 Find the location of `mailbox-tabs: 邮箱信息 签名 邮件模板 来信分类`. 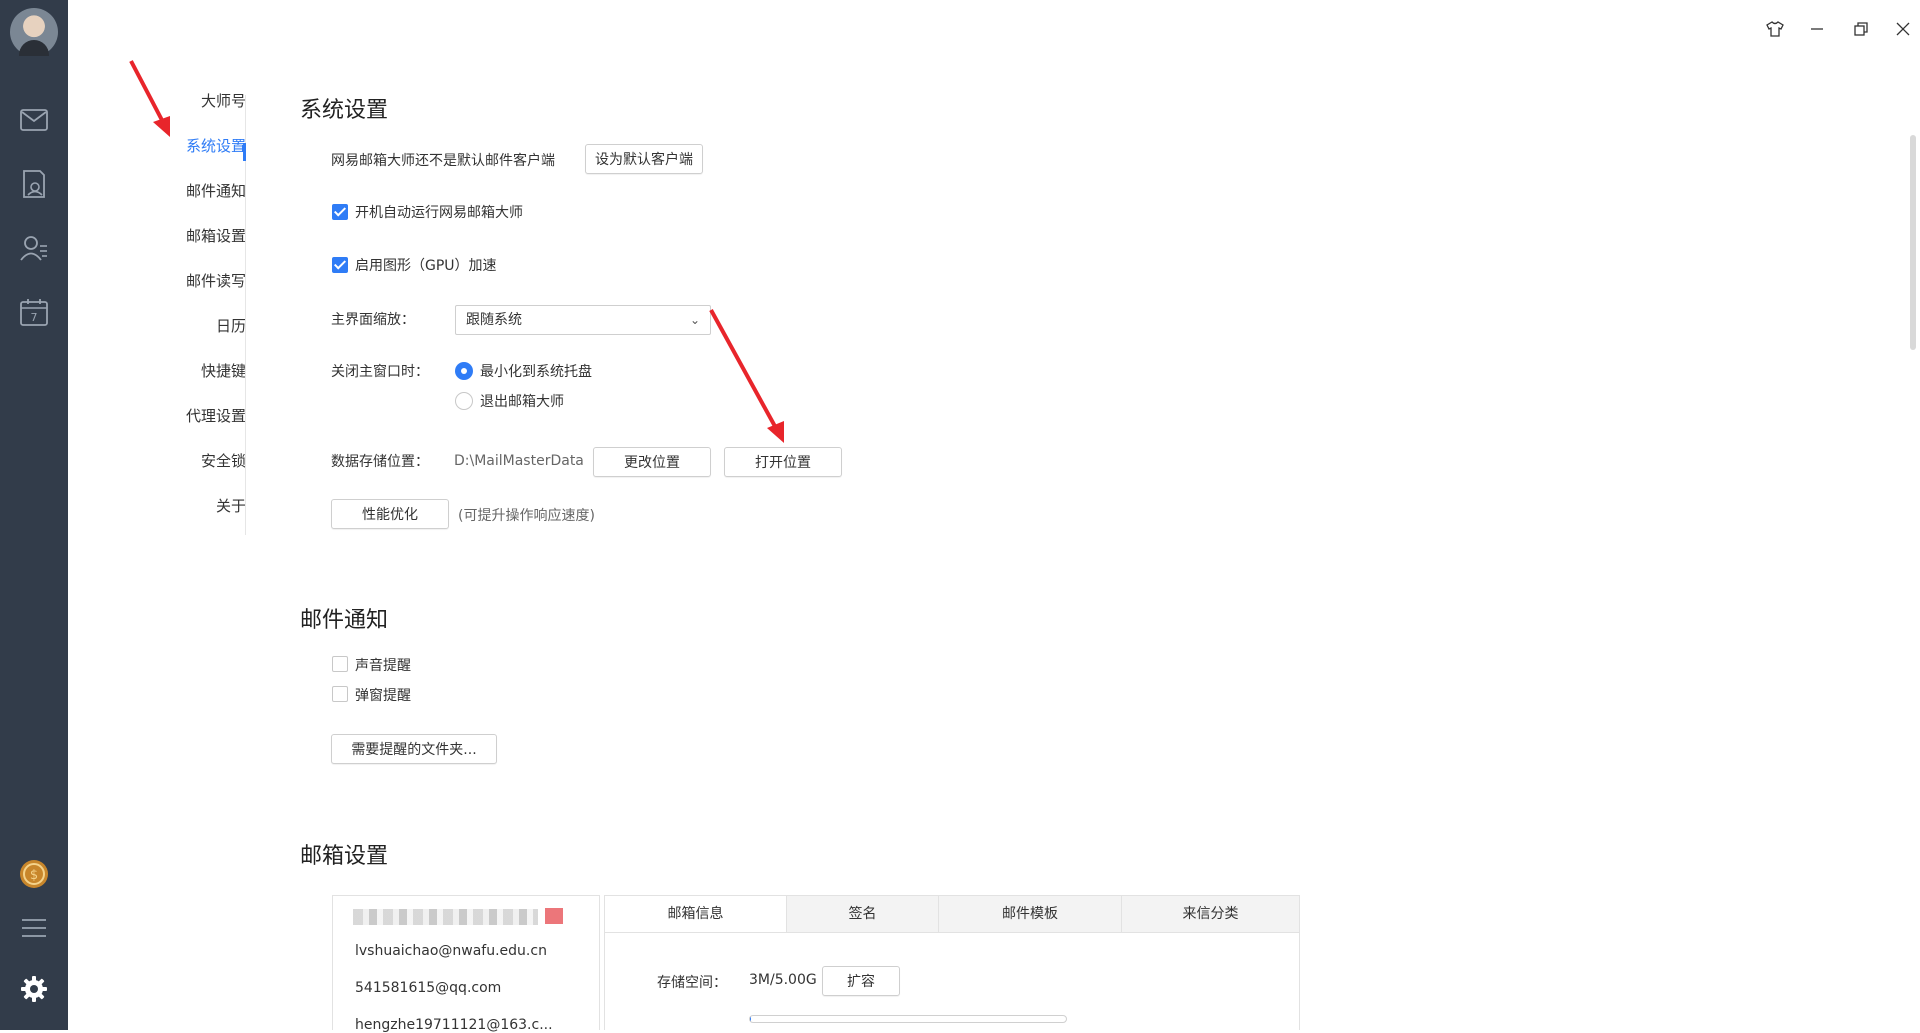

mailbox-tabs: 邮箱信息 签名 邮件模板 来信分类 is located at coordinates (952, 914).